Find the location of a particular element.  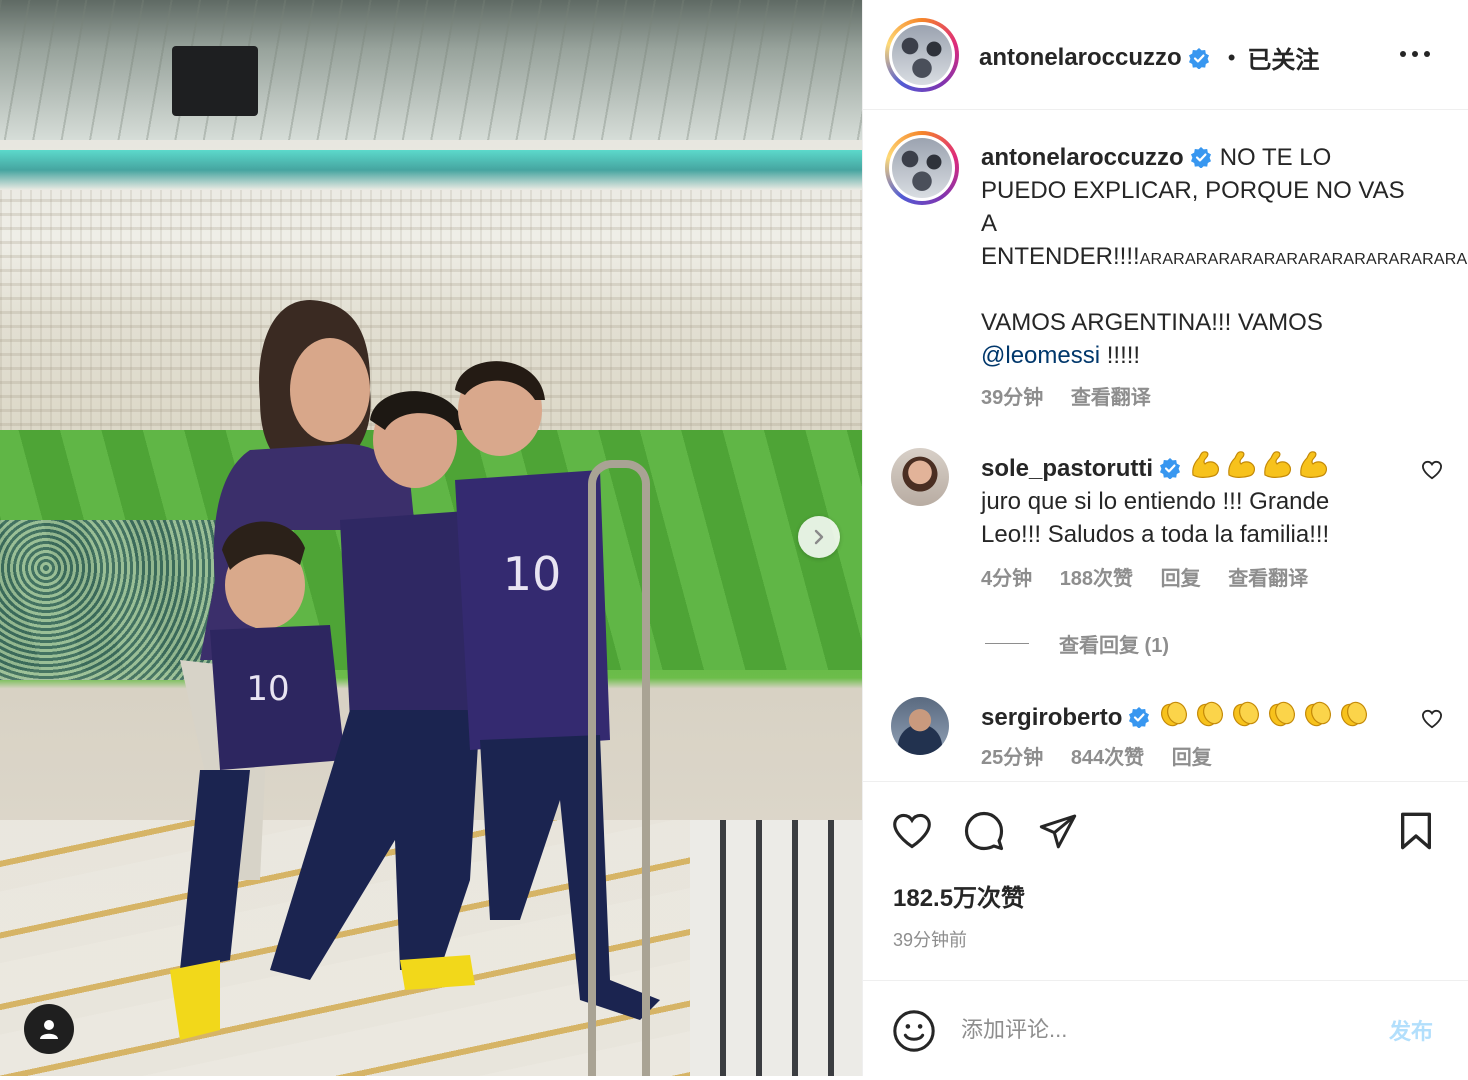

comment-likes: 844次赞 is located at coordinates (1107, 758).